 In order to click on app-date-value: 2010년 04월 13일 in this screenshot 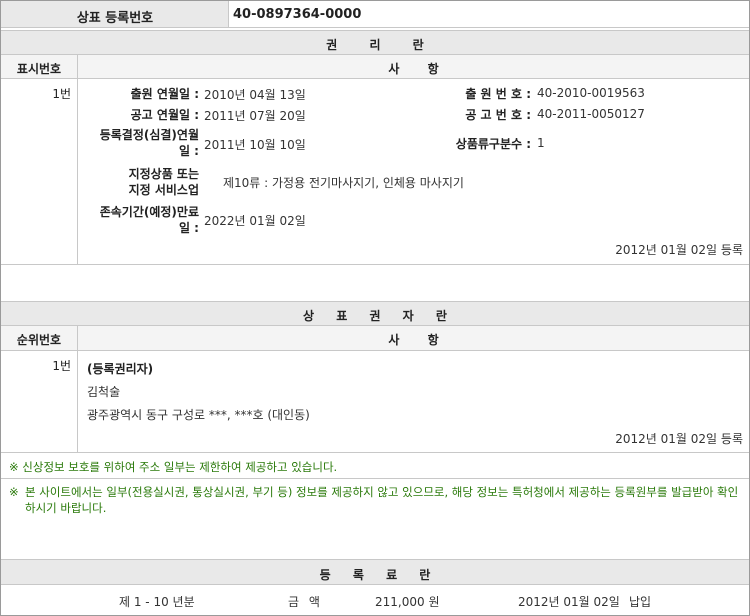, I will do `click(255, 95)`.